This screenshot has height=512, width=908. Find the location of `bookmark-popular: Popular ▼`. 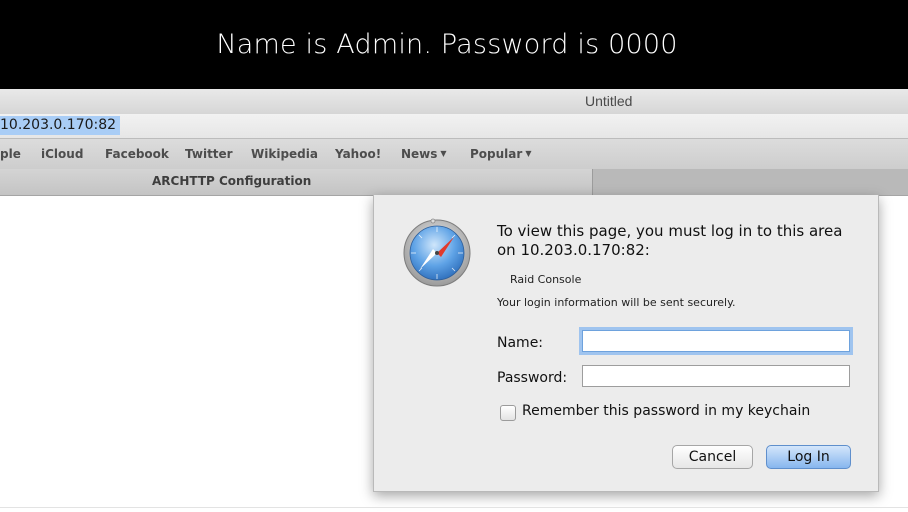

bookmark-popular: Popular ▼ is located at coordinates (500, 154).